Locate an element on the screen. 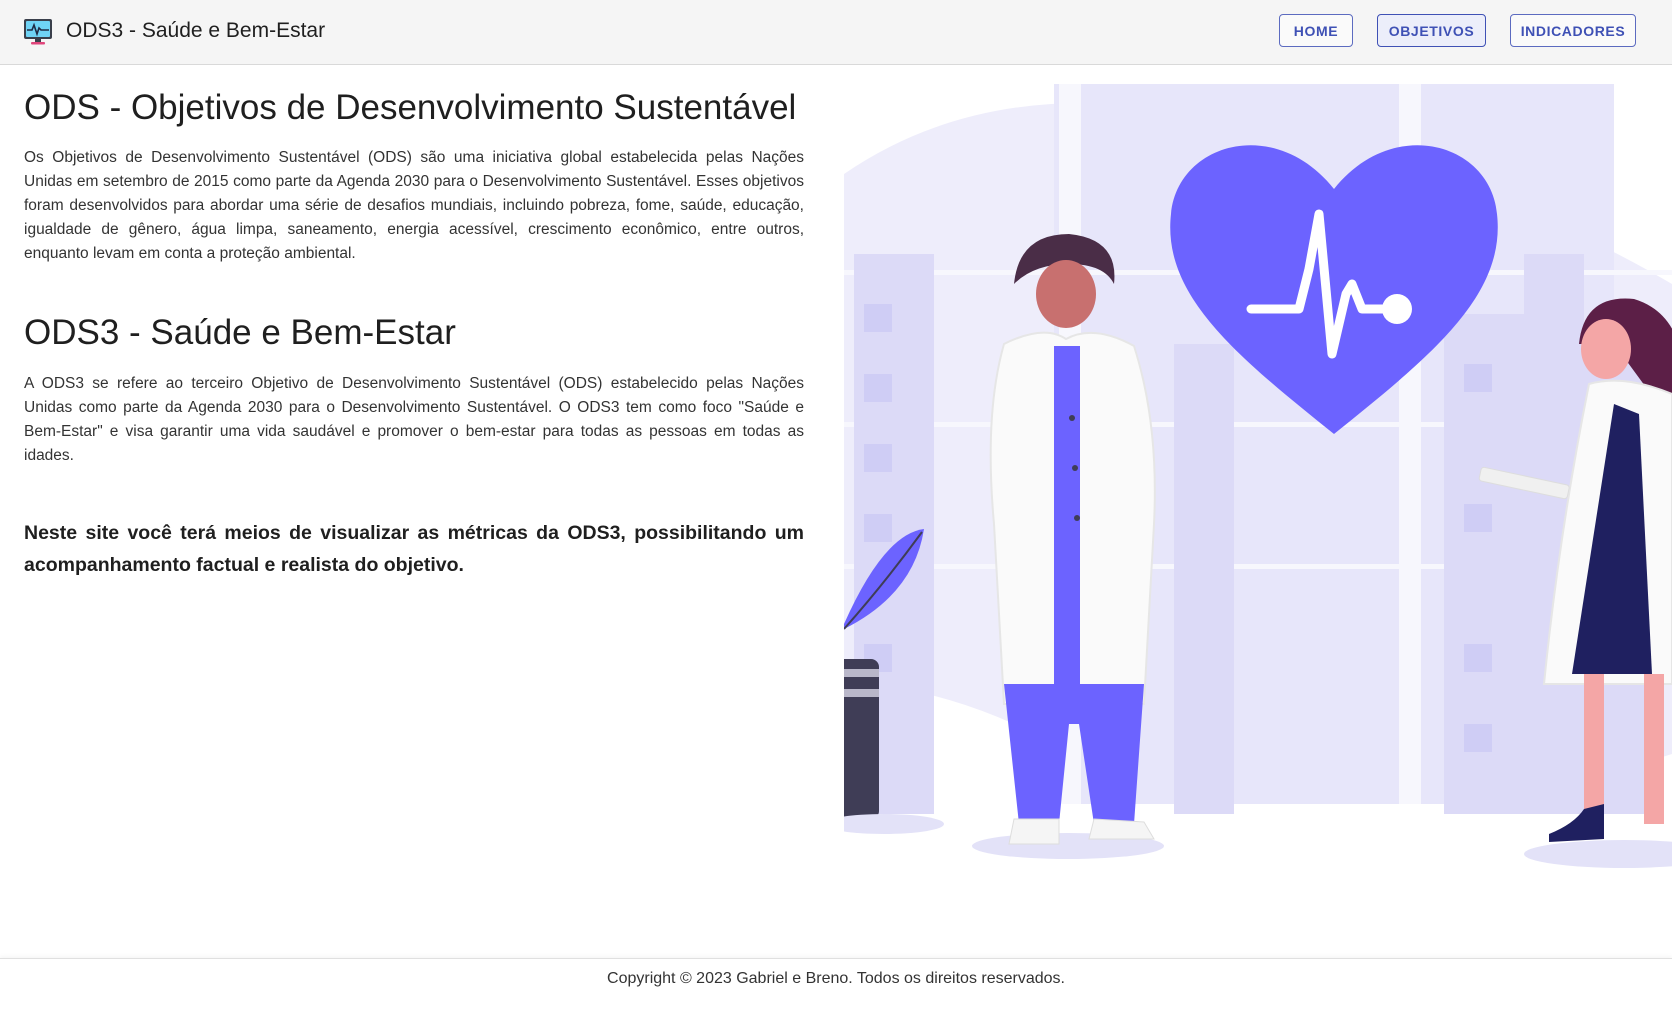  monitor-heartbeat-icon is located at coordinates (38, 32).